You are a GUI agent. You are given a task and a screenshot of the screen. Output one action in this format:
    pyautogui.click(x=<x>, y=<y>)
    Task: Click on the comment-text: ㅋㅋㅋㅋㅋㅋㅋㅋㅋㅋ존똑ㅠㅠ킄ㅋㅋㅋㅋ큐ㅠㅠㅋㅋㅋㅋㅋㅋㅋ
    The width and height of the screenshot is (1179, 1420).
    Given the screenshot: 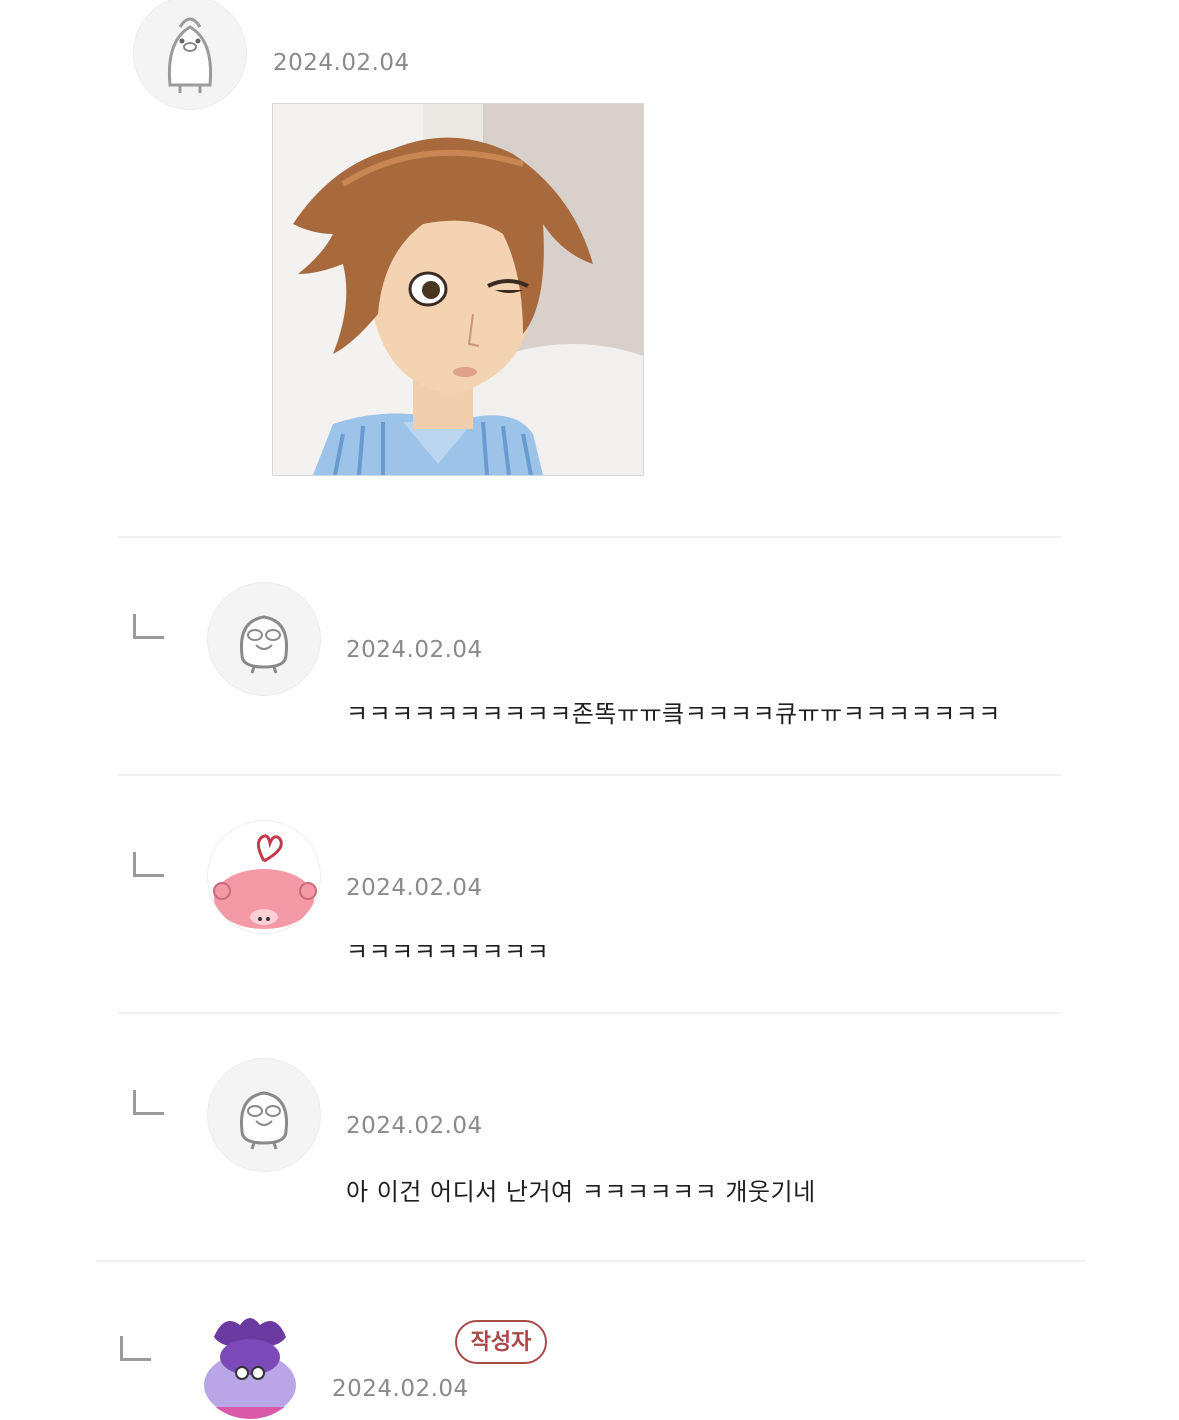 What is the action you would take?
    pyautogui.click(x=673, y=714)
    